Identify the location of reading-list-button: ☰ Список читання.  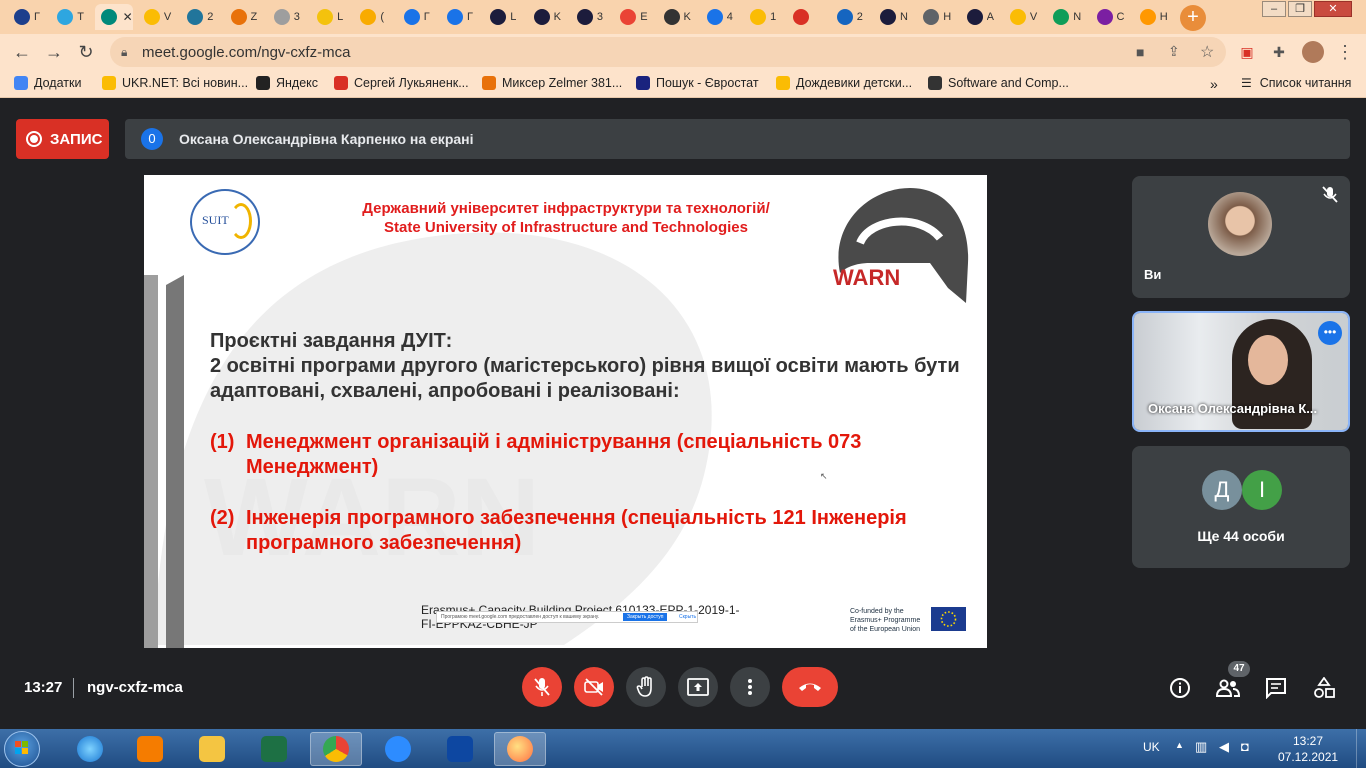
(1296, 83).